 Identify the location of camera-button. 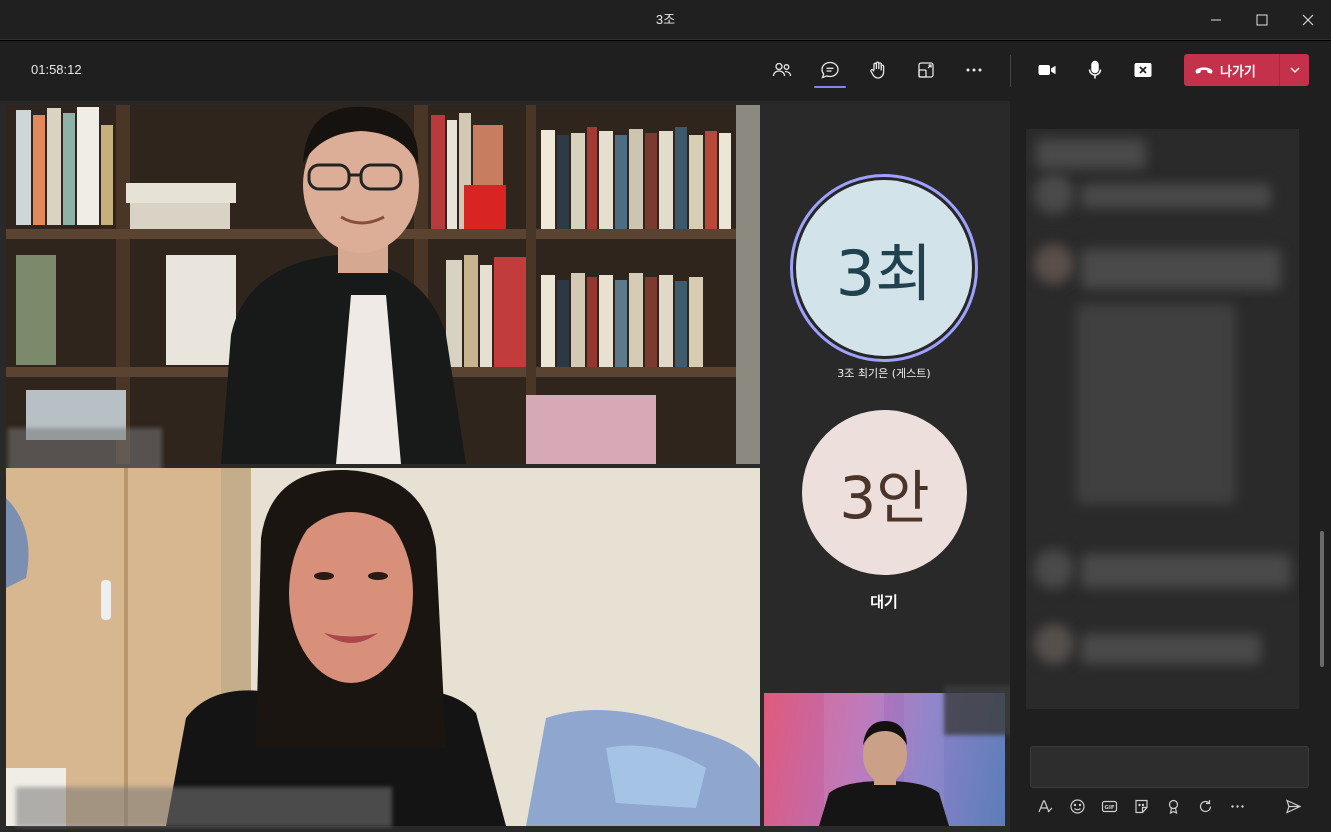
(1047, 70).